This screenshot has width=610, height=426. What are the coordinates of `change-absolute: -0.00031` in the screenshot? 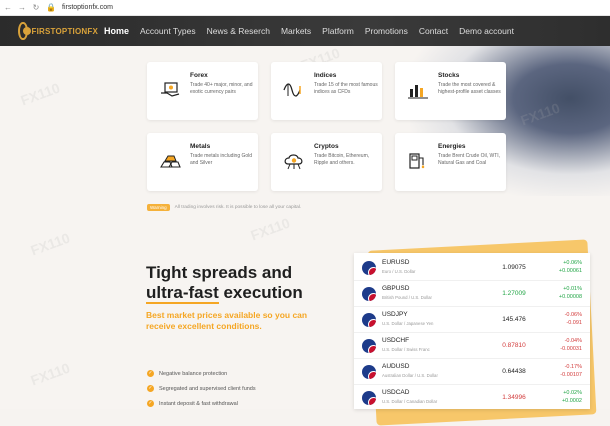 It's located at (571, 349).